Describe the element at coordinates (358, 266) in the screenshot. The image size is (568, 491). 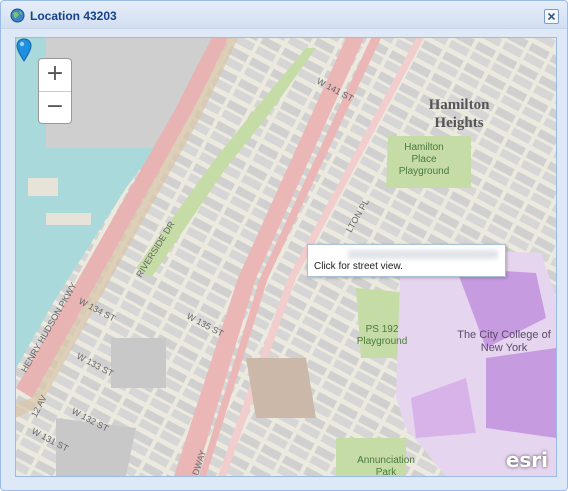
I see `street-view-text: Click for street view.` at that location.